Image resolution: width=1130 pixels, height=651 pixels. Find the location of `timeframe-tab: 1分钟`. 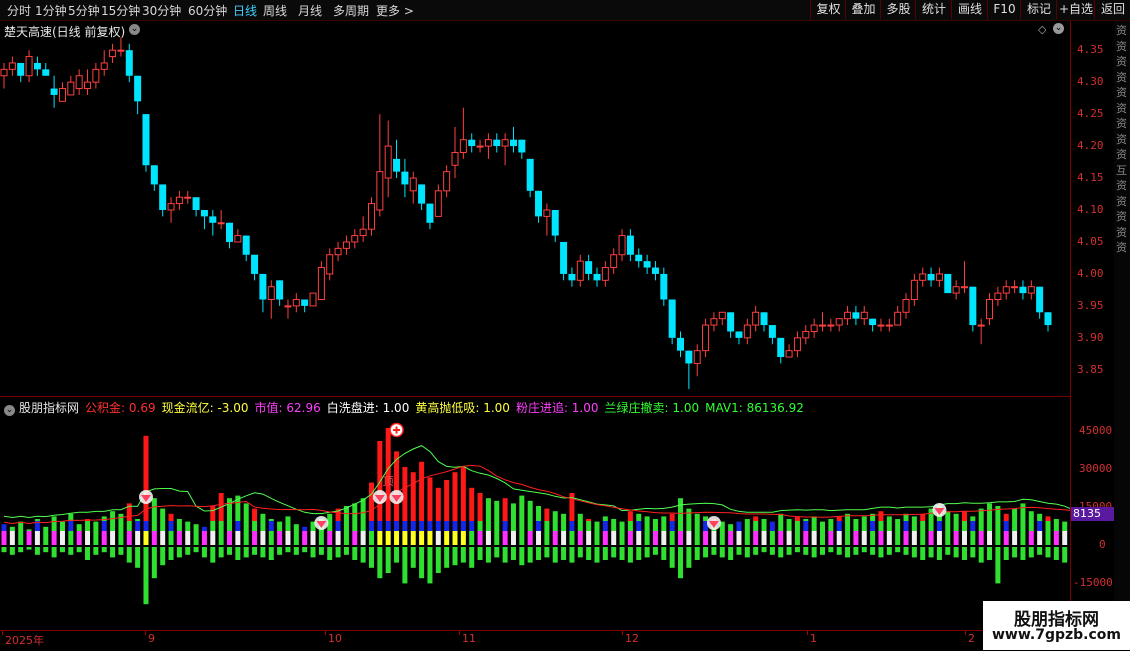

timeframe-tab: 1分钟 is located at coordinates (51, 10).